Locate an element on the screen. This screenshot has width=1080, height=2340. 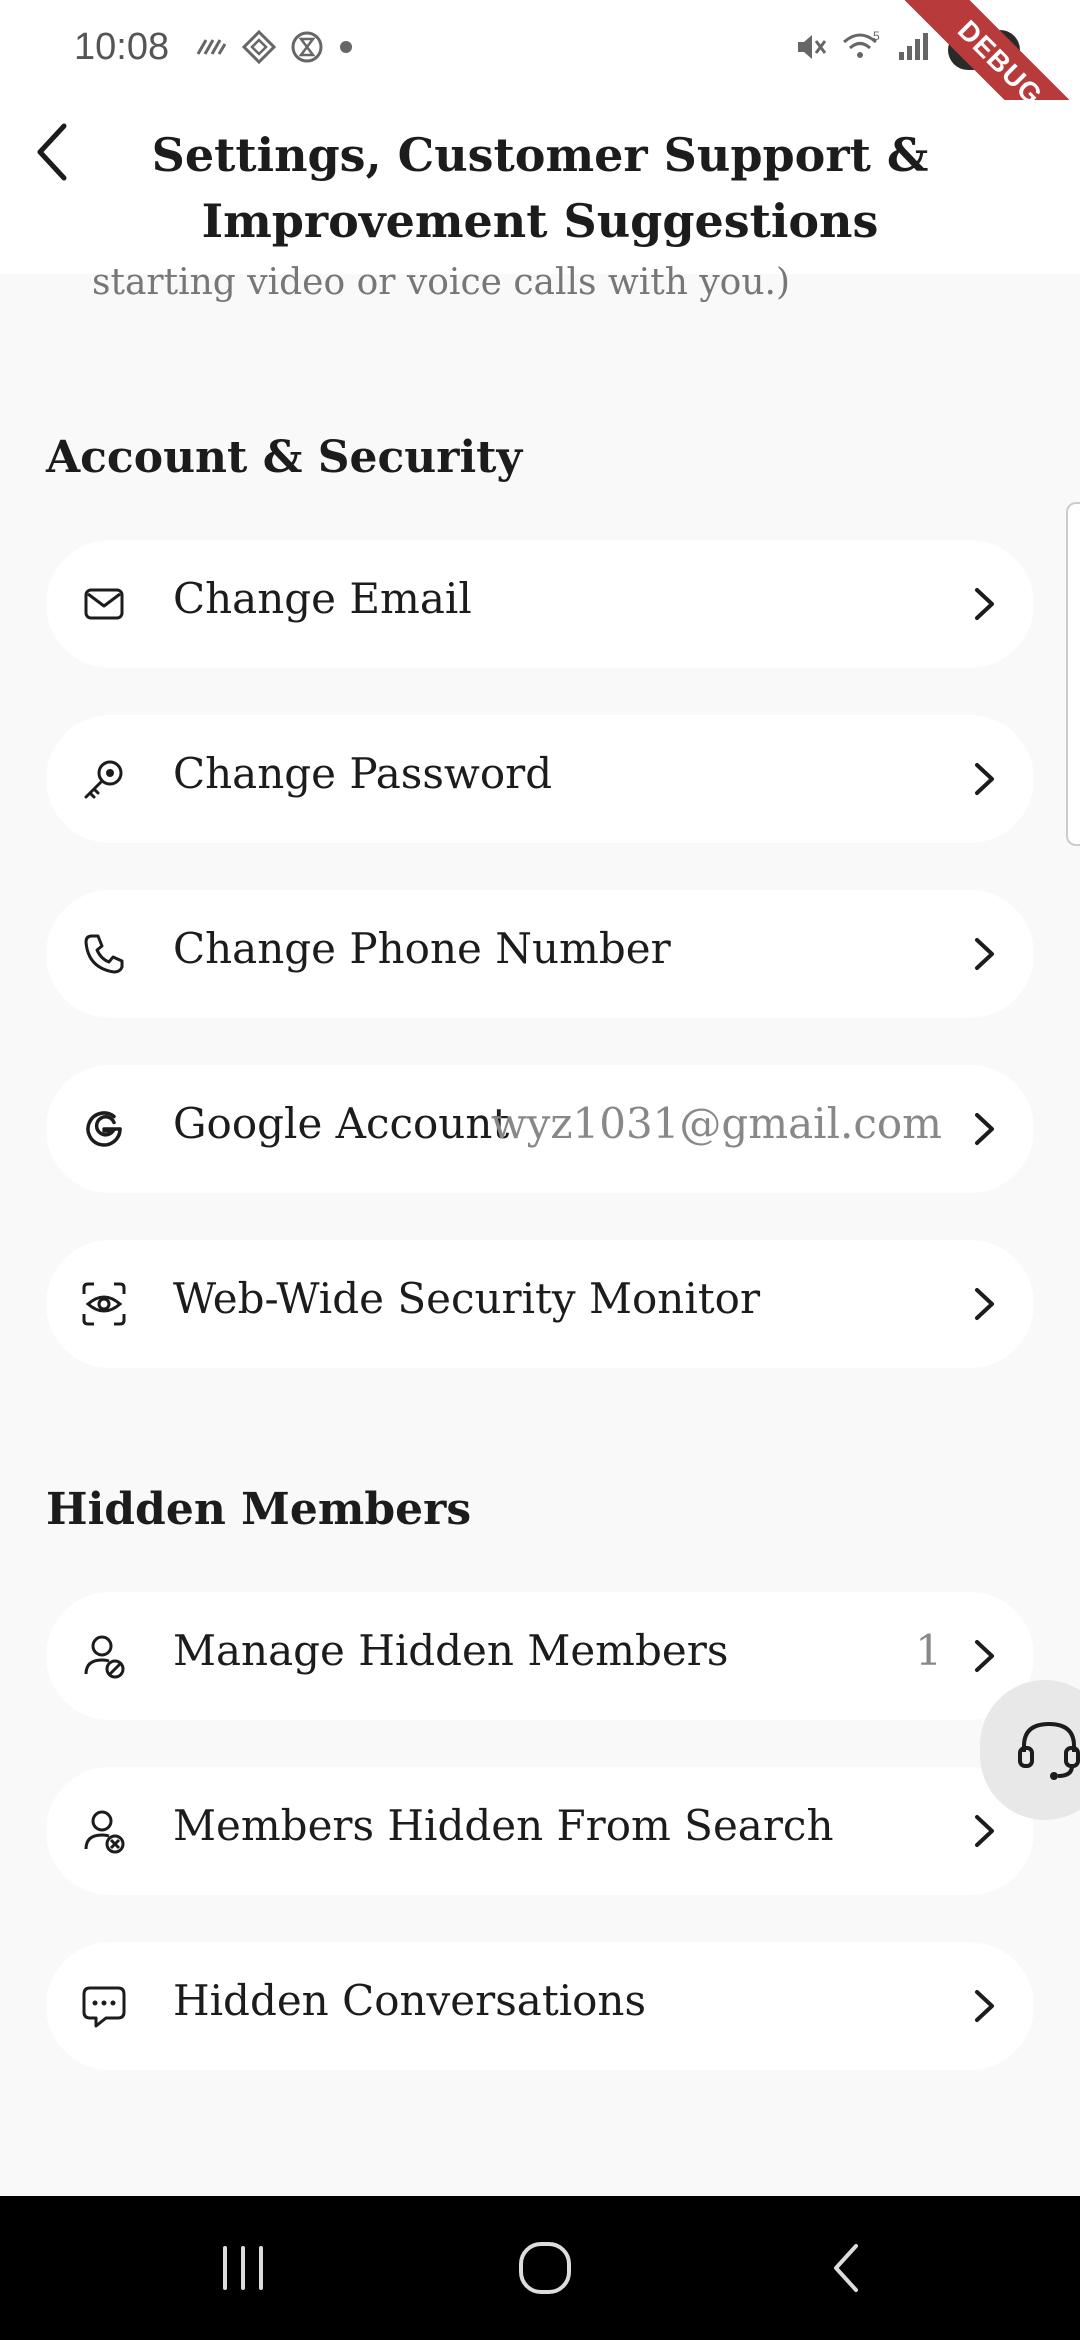
recent-apps-icon is located at coordinates (243, 2268).